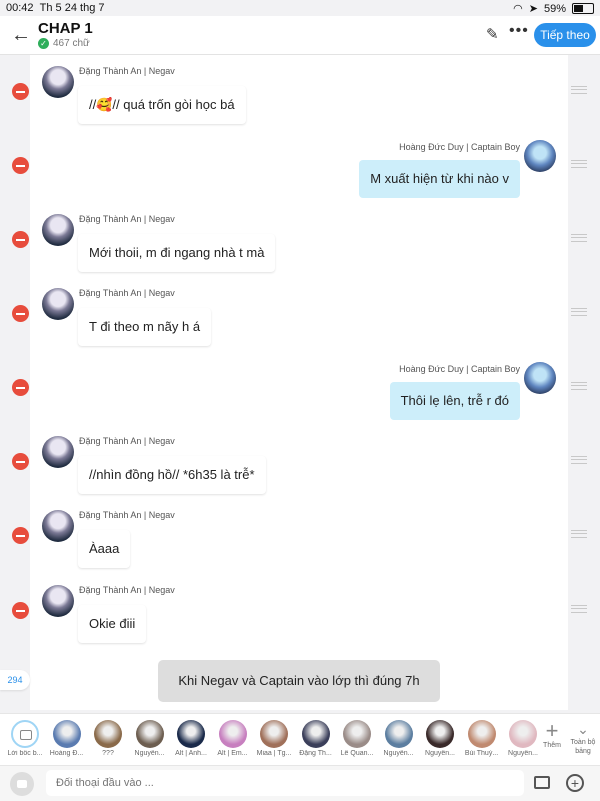 This screenshot has height=801, width=600. I want to click on message-bubble: Okie điii, so click(112, 624).